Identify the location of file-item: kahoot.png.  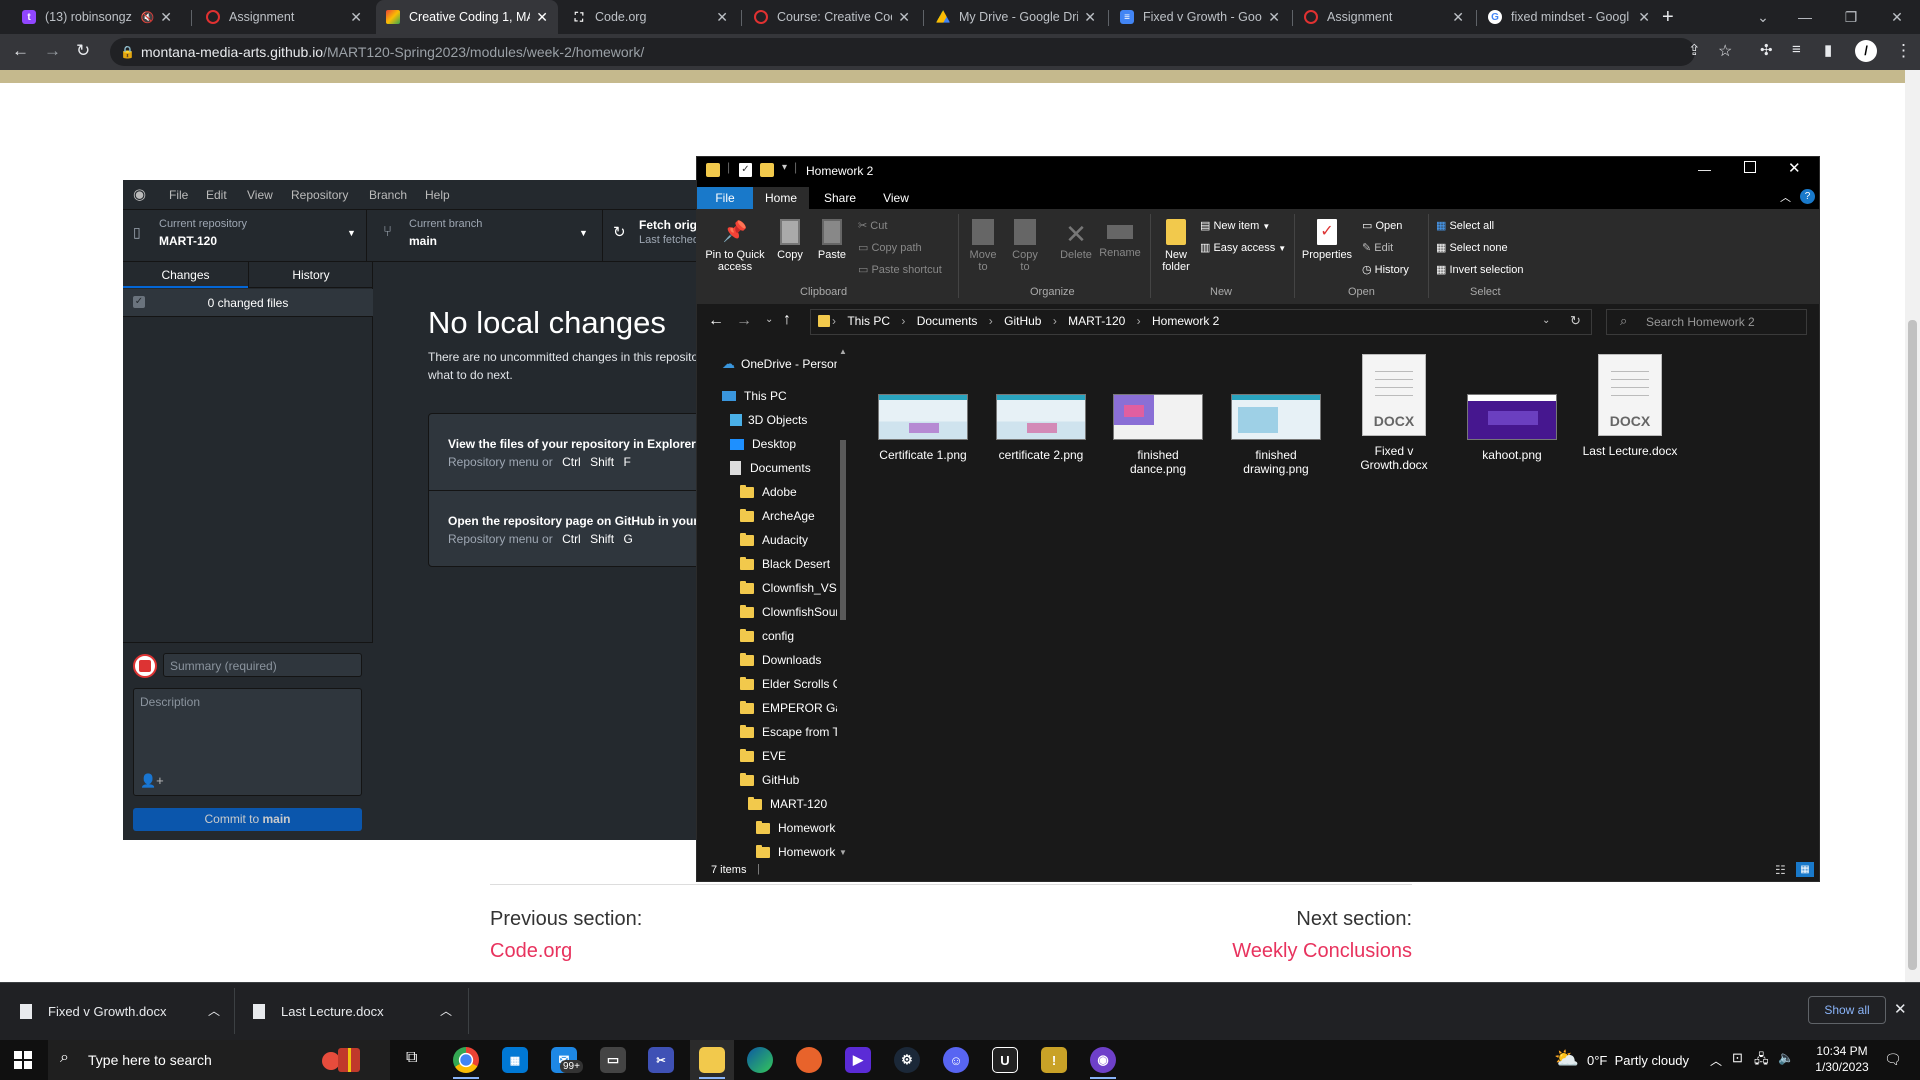
(1512, 408).